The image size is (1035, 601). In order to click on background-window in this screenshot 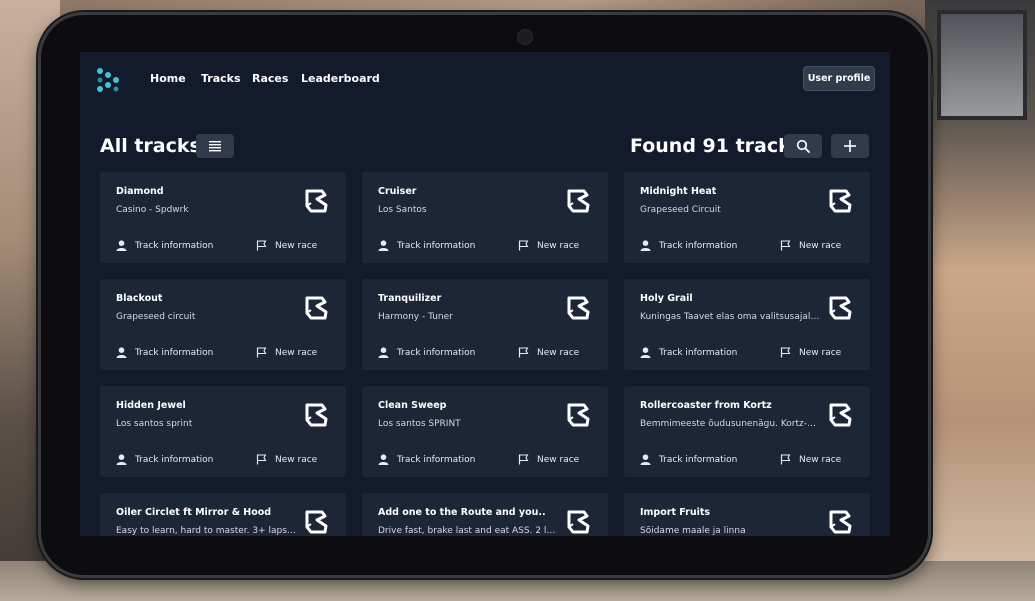, I will do `click(982, 65)`.